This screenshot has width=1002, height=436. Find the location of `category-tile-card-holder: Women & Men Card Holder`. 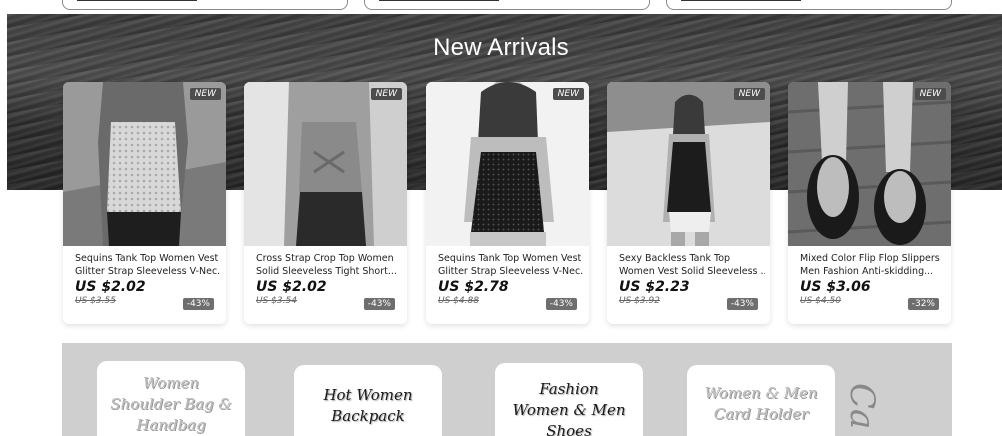

category-tile-card-holder: Women & Men Card Holder is located at coordinates (761, 400).